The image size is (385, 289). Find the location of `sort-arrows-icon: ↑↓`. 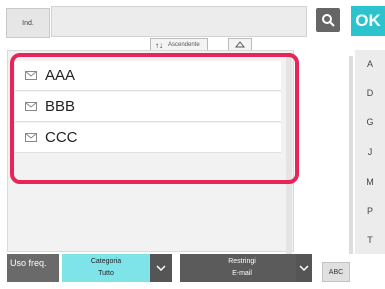

sort-arrows-icon: ↑↓ is located at coordinates (159, 45).